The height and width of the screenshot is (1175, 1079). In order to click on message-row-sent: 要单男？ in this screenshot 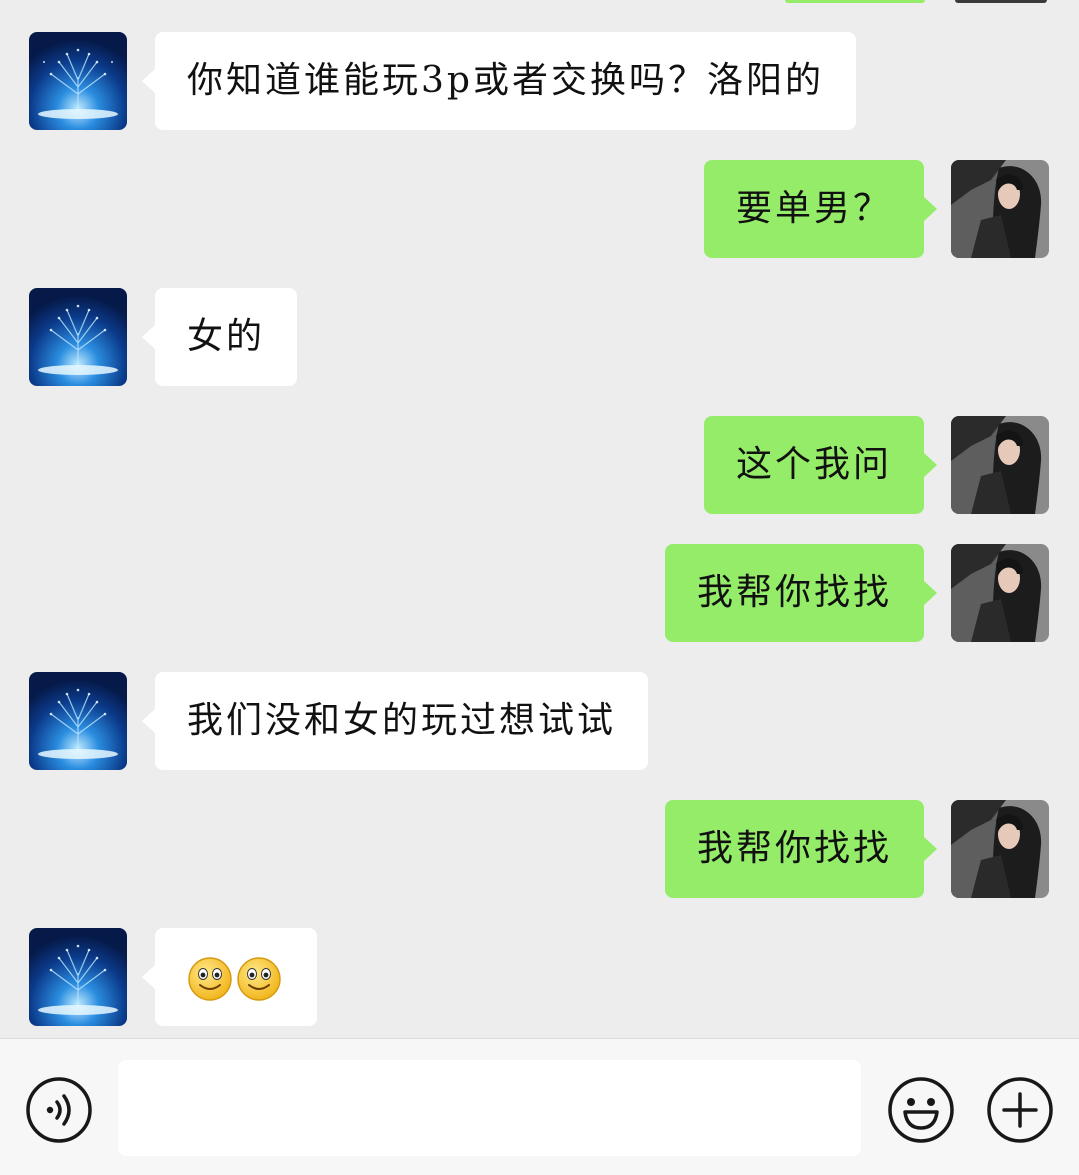, I will do `click(539, 210)`.